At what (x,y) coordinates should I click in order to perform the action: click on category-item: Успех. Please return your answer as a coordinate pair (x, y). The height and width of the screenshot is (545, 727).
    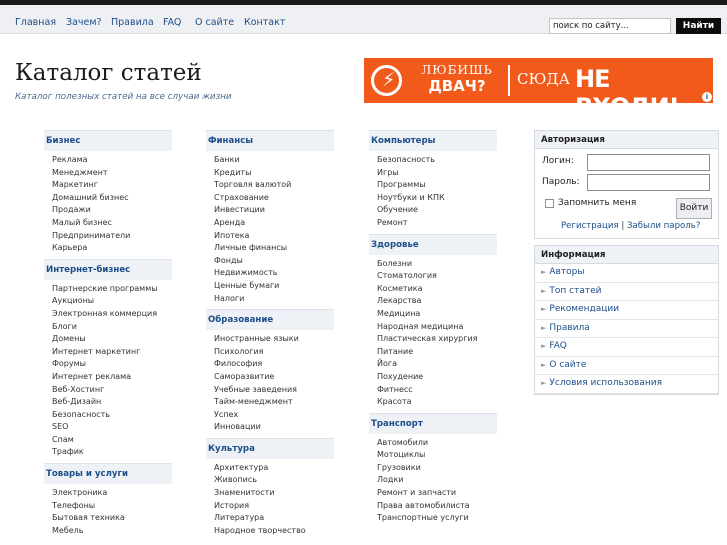
    Looking at the image, I should click on (274, 415).